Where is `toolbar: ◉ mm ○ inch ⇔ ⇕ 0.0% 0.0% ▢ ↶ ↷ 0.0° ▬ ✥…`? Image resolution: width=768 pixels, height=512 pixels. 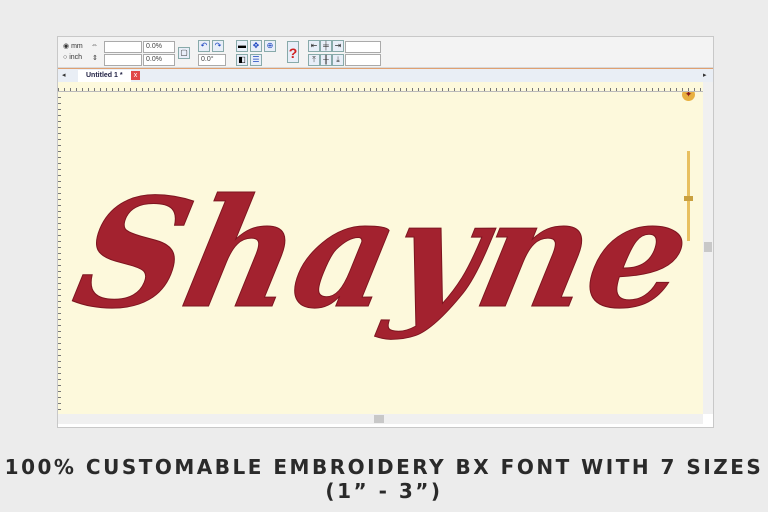
toolbar: ◉ mm ○ inch ⇔ ⇕ 0.0% 0.0% ▢ ↶ ↷ 0.0° ▬ ✥… is located at coordinates (385, 52).